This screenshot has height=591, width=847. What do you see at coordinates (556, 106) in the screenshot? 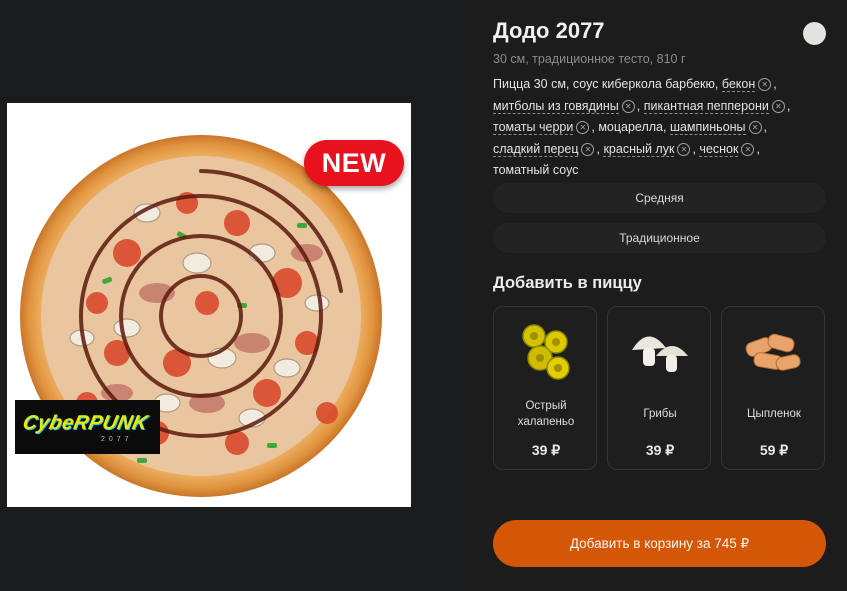
I see `ingredient-meatballs: митболы из говядины` at bounding box center [556, 106].